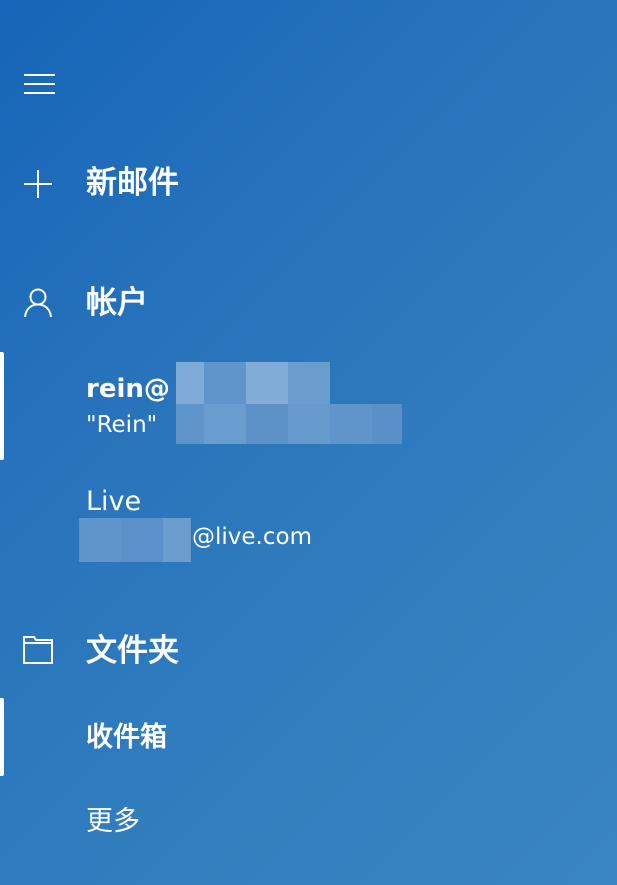 The image size is (617, 885). What do you see at coordinates (308, 303) in the screenshot?
I see `accounts-header: 帐户` at bounding box center [308, 303].